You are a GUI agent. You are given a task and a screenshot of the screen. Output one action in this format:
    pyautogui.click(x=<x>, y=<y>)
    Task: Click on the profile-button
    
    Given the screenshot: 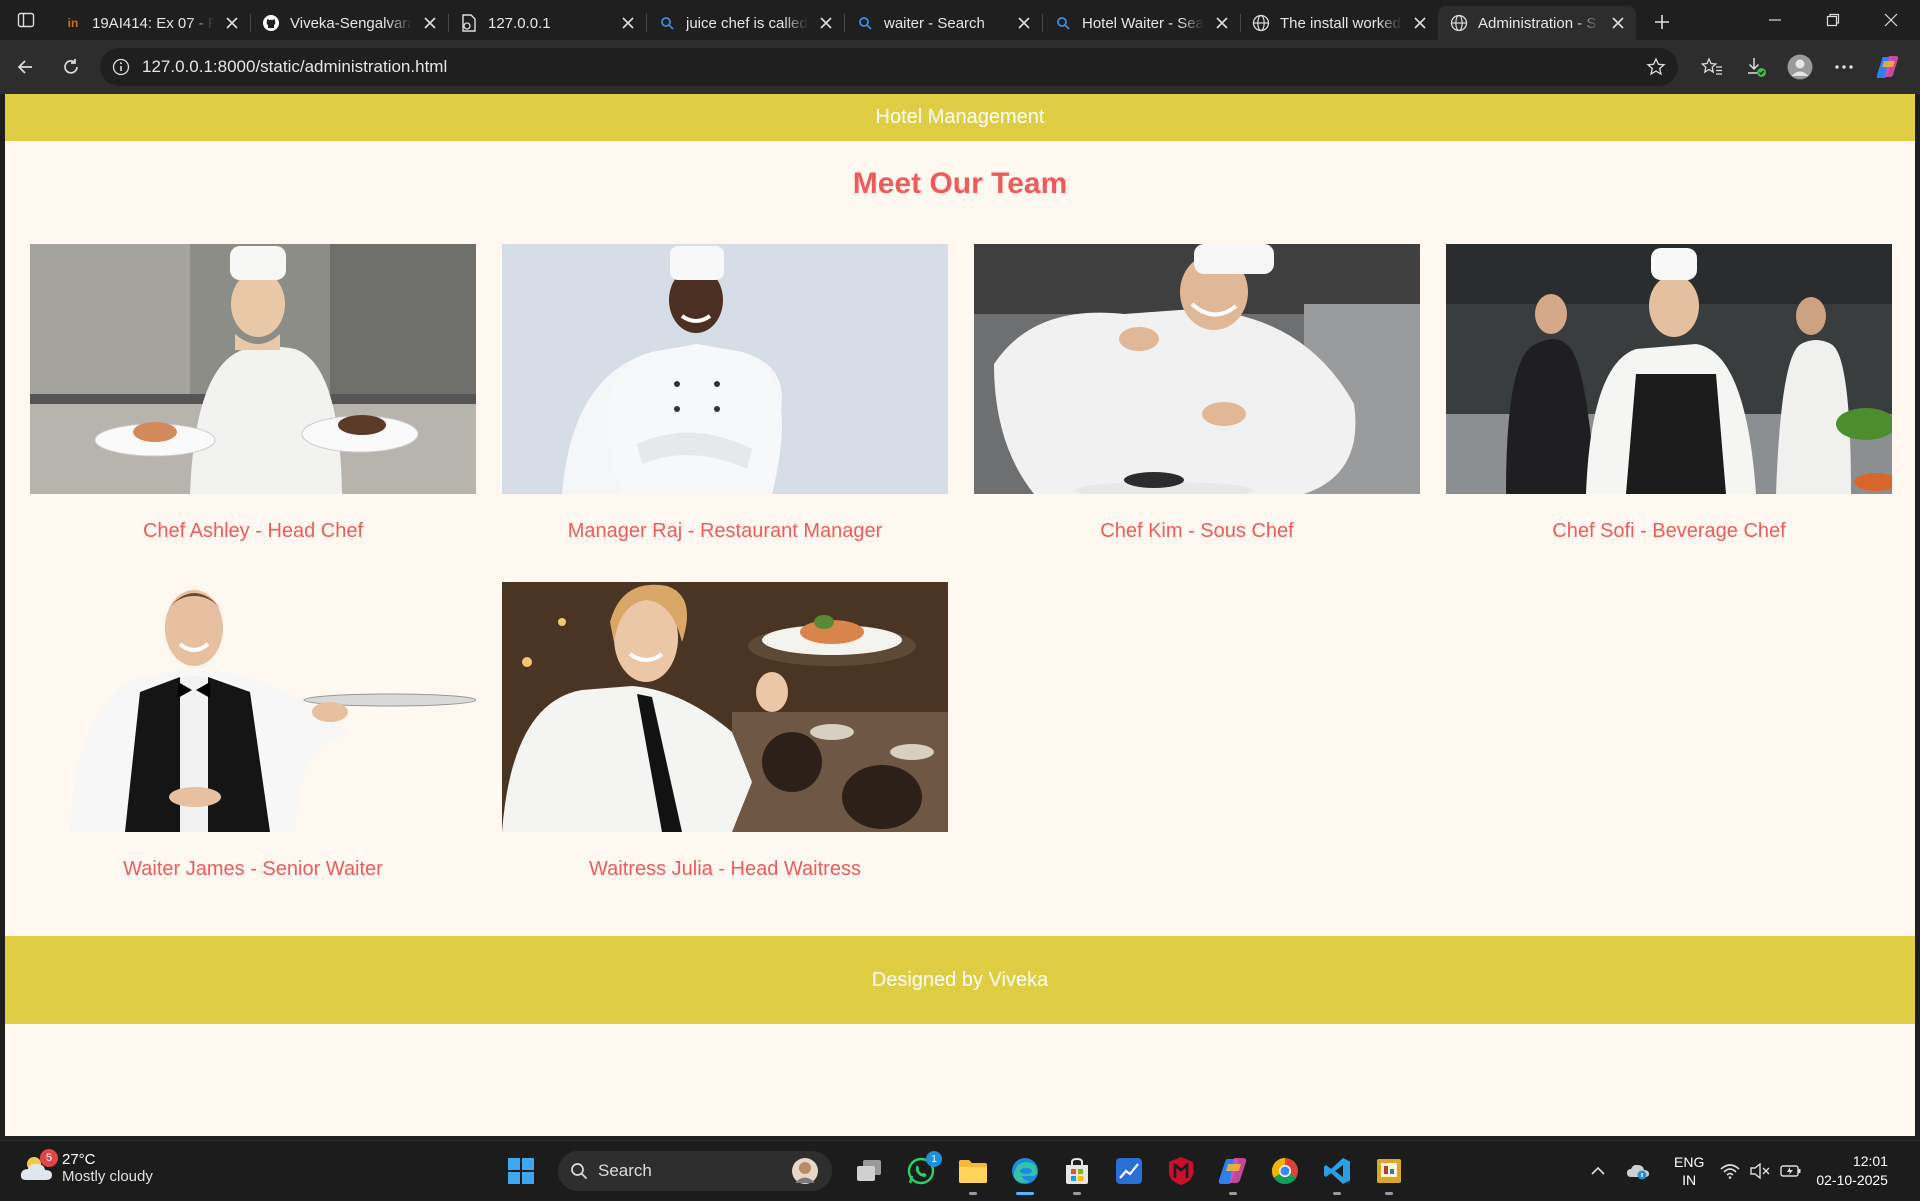 What is the action you would take?
    pyautogui.click(x=1800, y=67)
    